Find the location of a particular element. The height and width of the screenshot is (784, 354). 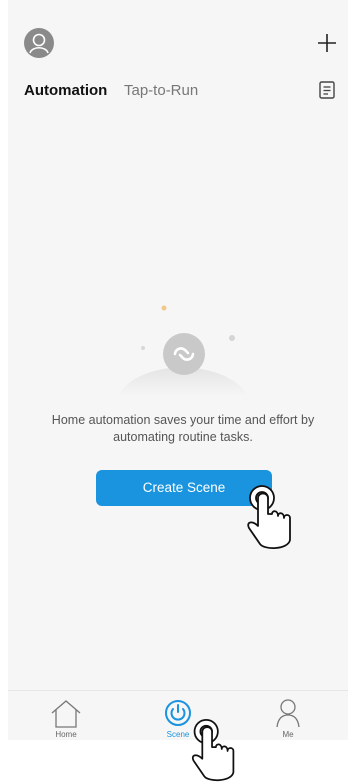

log-icon is located at coordinates (327, 90).